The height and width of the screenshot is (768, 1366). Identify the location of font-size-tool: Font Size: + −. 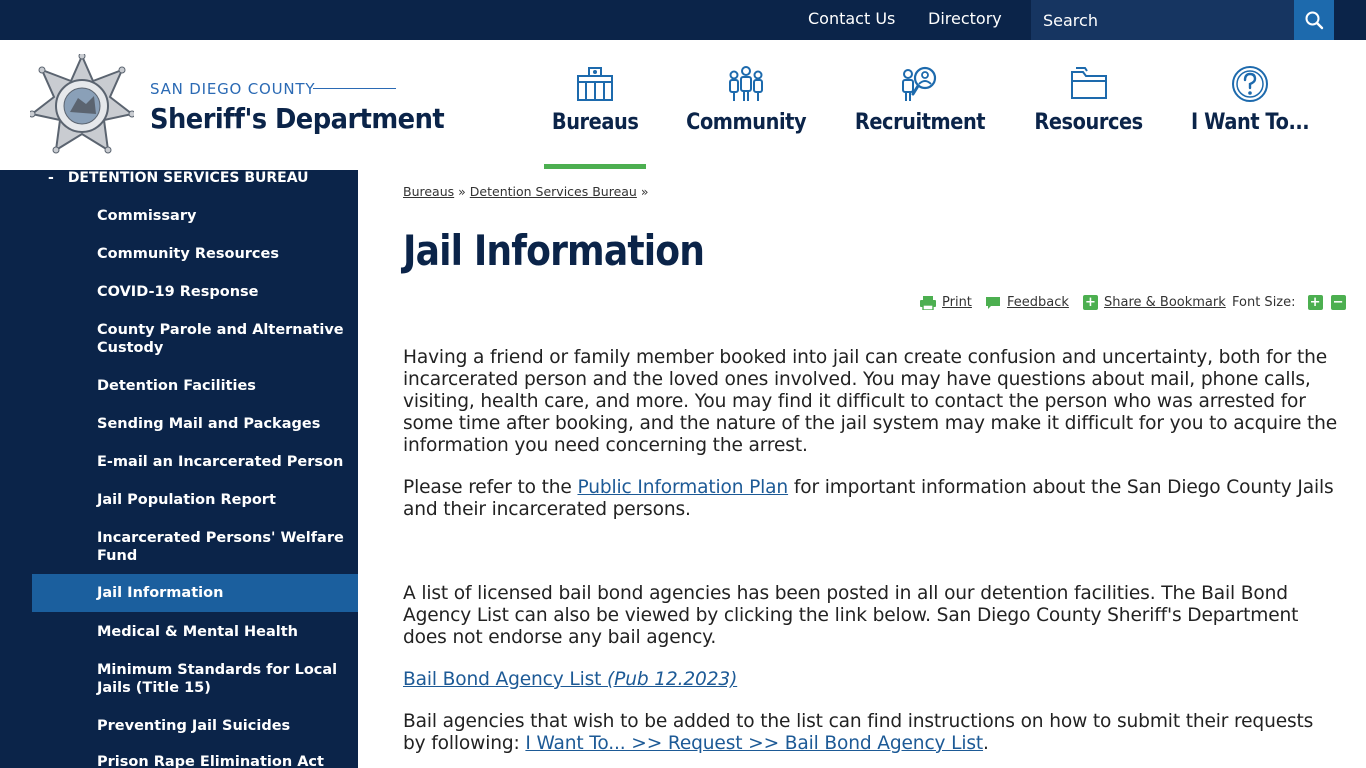
(1289, 302).